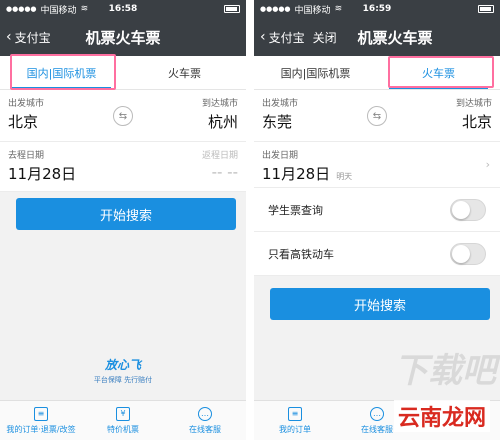  What do you see at coordinates (222, 122) in the screenshot?
I see `to-city: 杭州` at bounding box center [222, 122].